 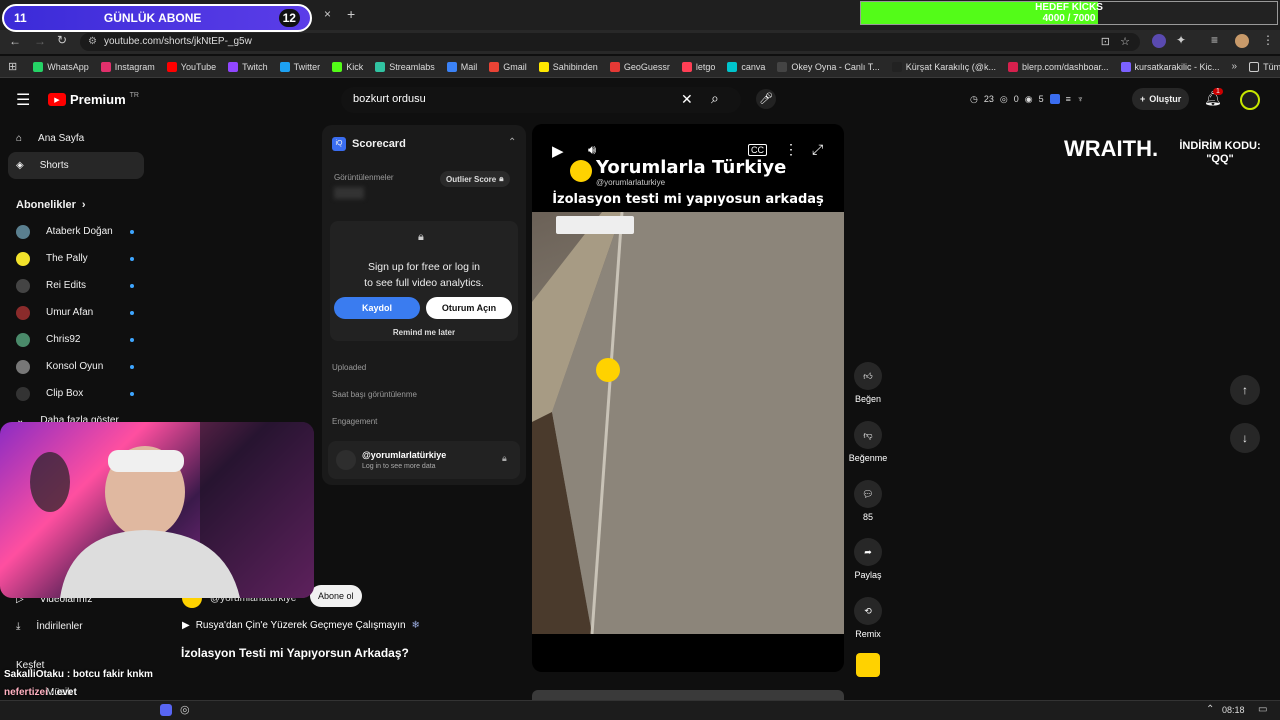 What do you see at coordinates (1016, 99) in the screenshot?
I see `stat-b: 0` at bounding box center [1016, 99].